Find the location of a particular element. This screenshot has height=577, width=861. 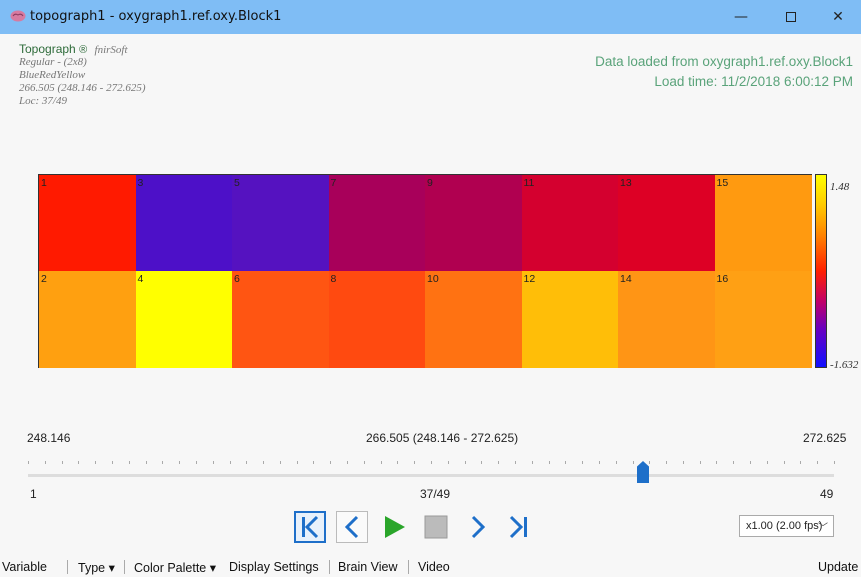

color-scale-max: 1.48 is located at coordinates (840, 187).